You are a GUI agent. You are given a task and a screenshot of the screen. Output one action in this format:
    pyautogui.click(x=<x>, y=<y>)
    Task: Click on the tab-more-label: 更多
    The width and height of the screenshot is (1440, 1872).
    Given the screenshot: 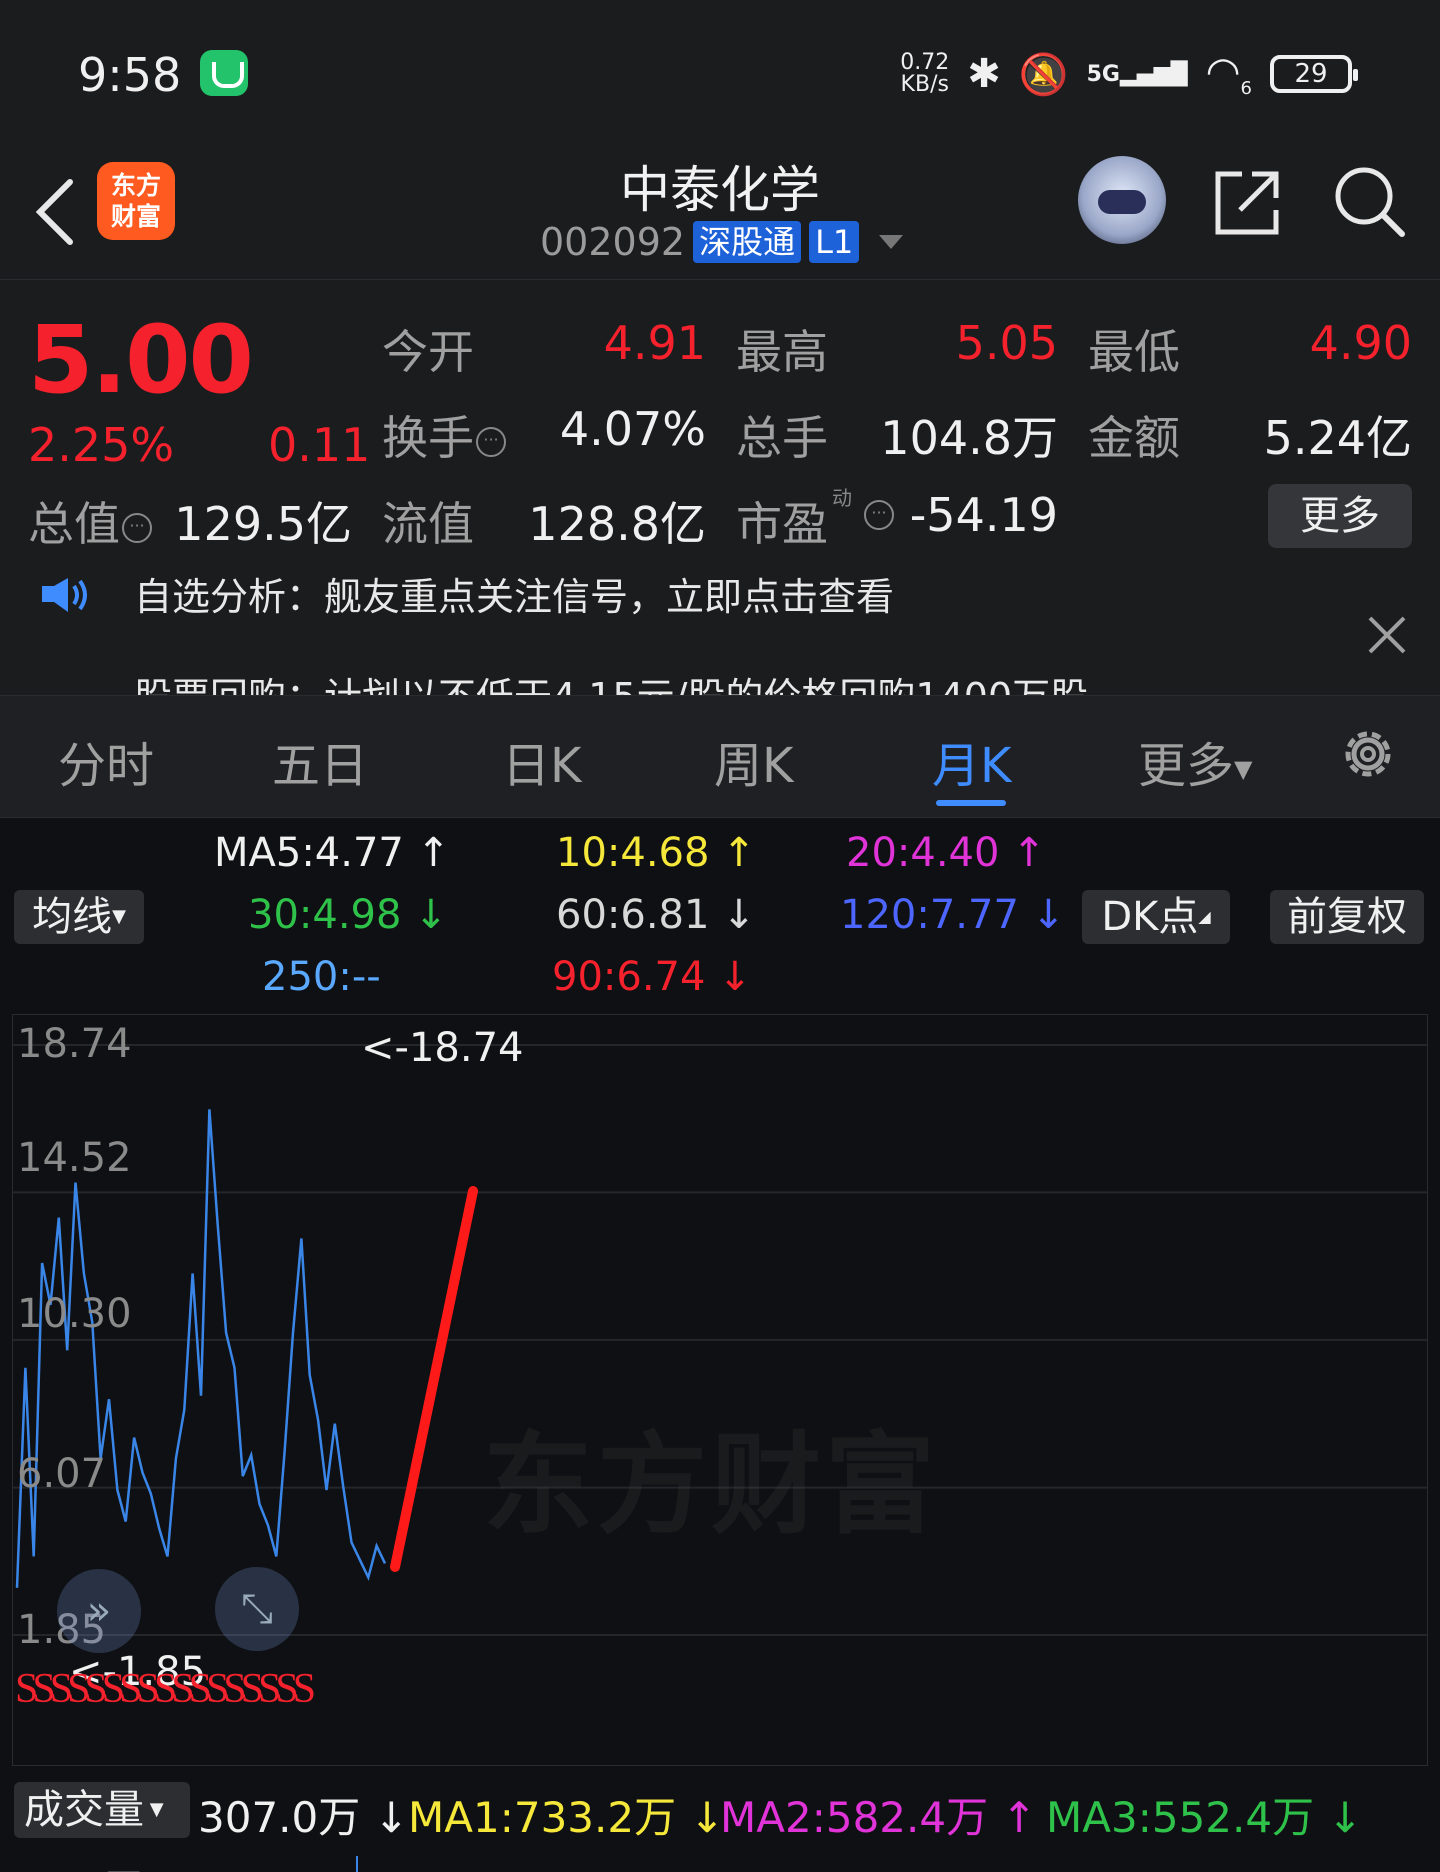 What is the action you would take?
    pyautogui.click(x=1186, y=766)
    